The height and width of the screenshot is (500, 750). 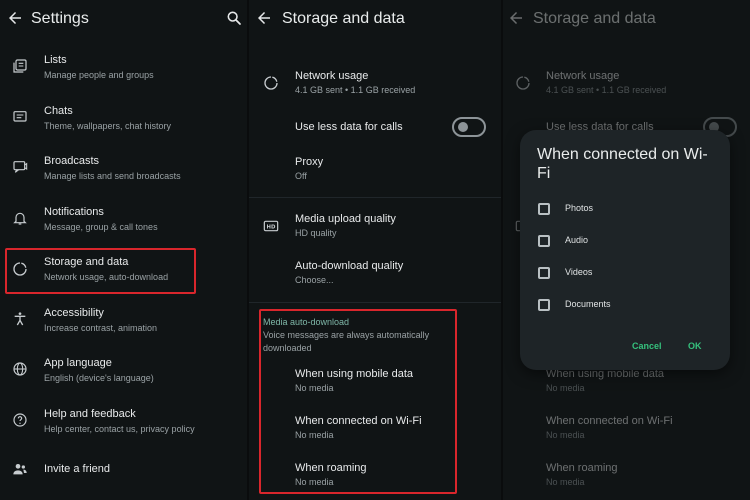 What do you see at coordinates (86, 262) in the screenshot?
I see `settings-item-label: Storage and data` at bounding box center [86, 262].